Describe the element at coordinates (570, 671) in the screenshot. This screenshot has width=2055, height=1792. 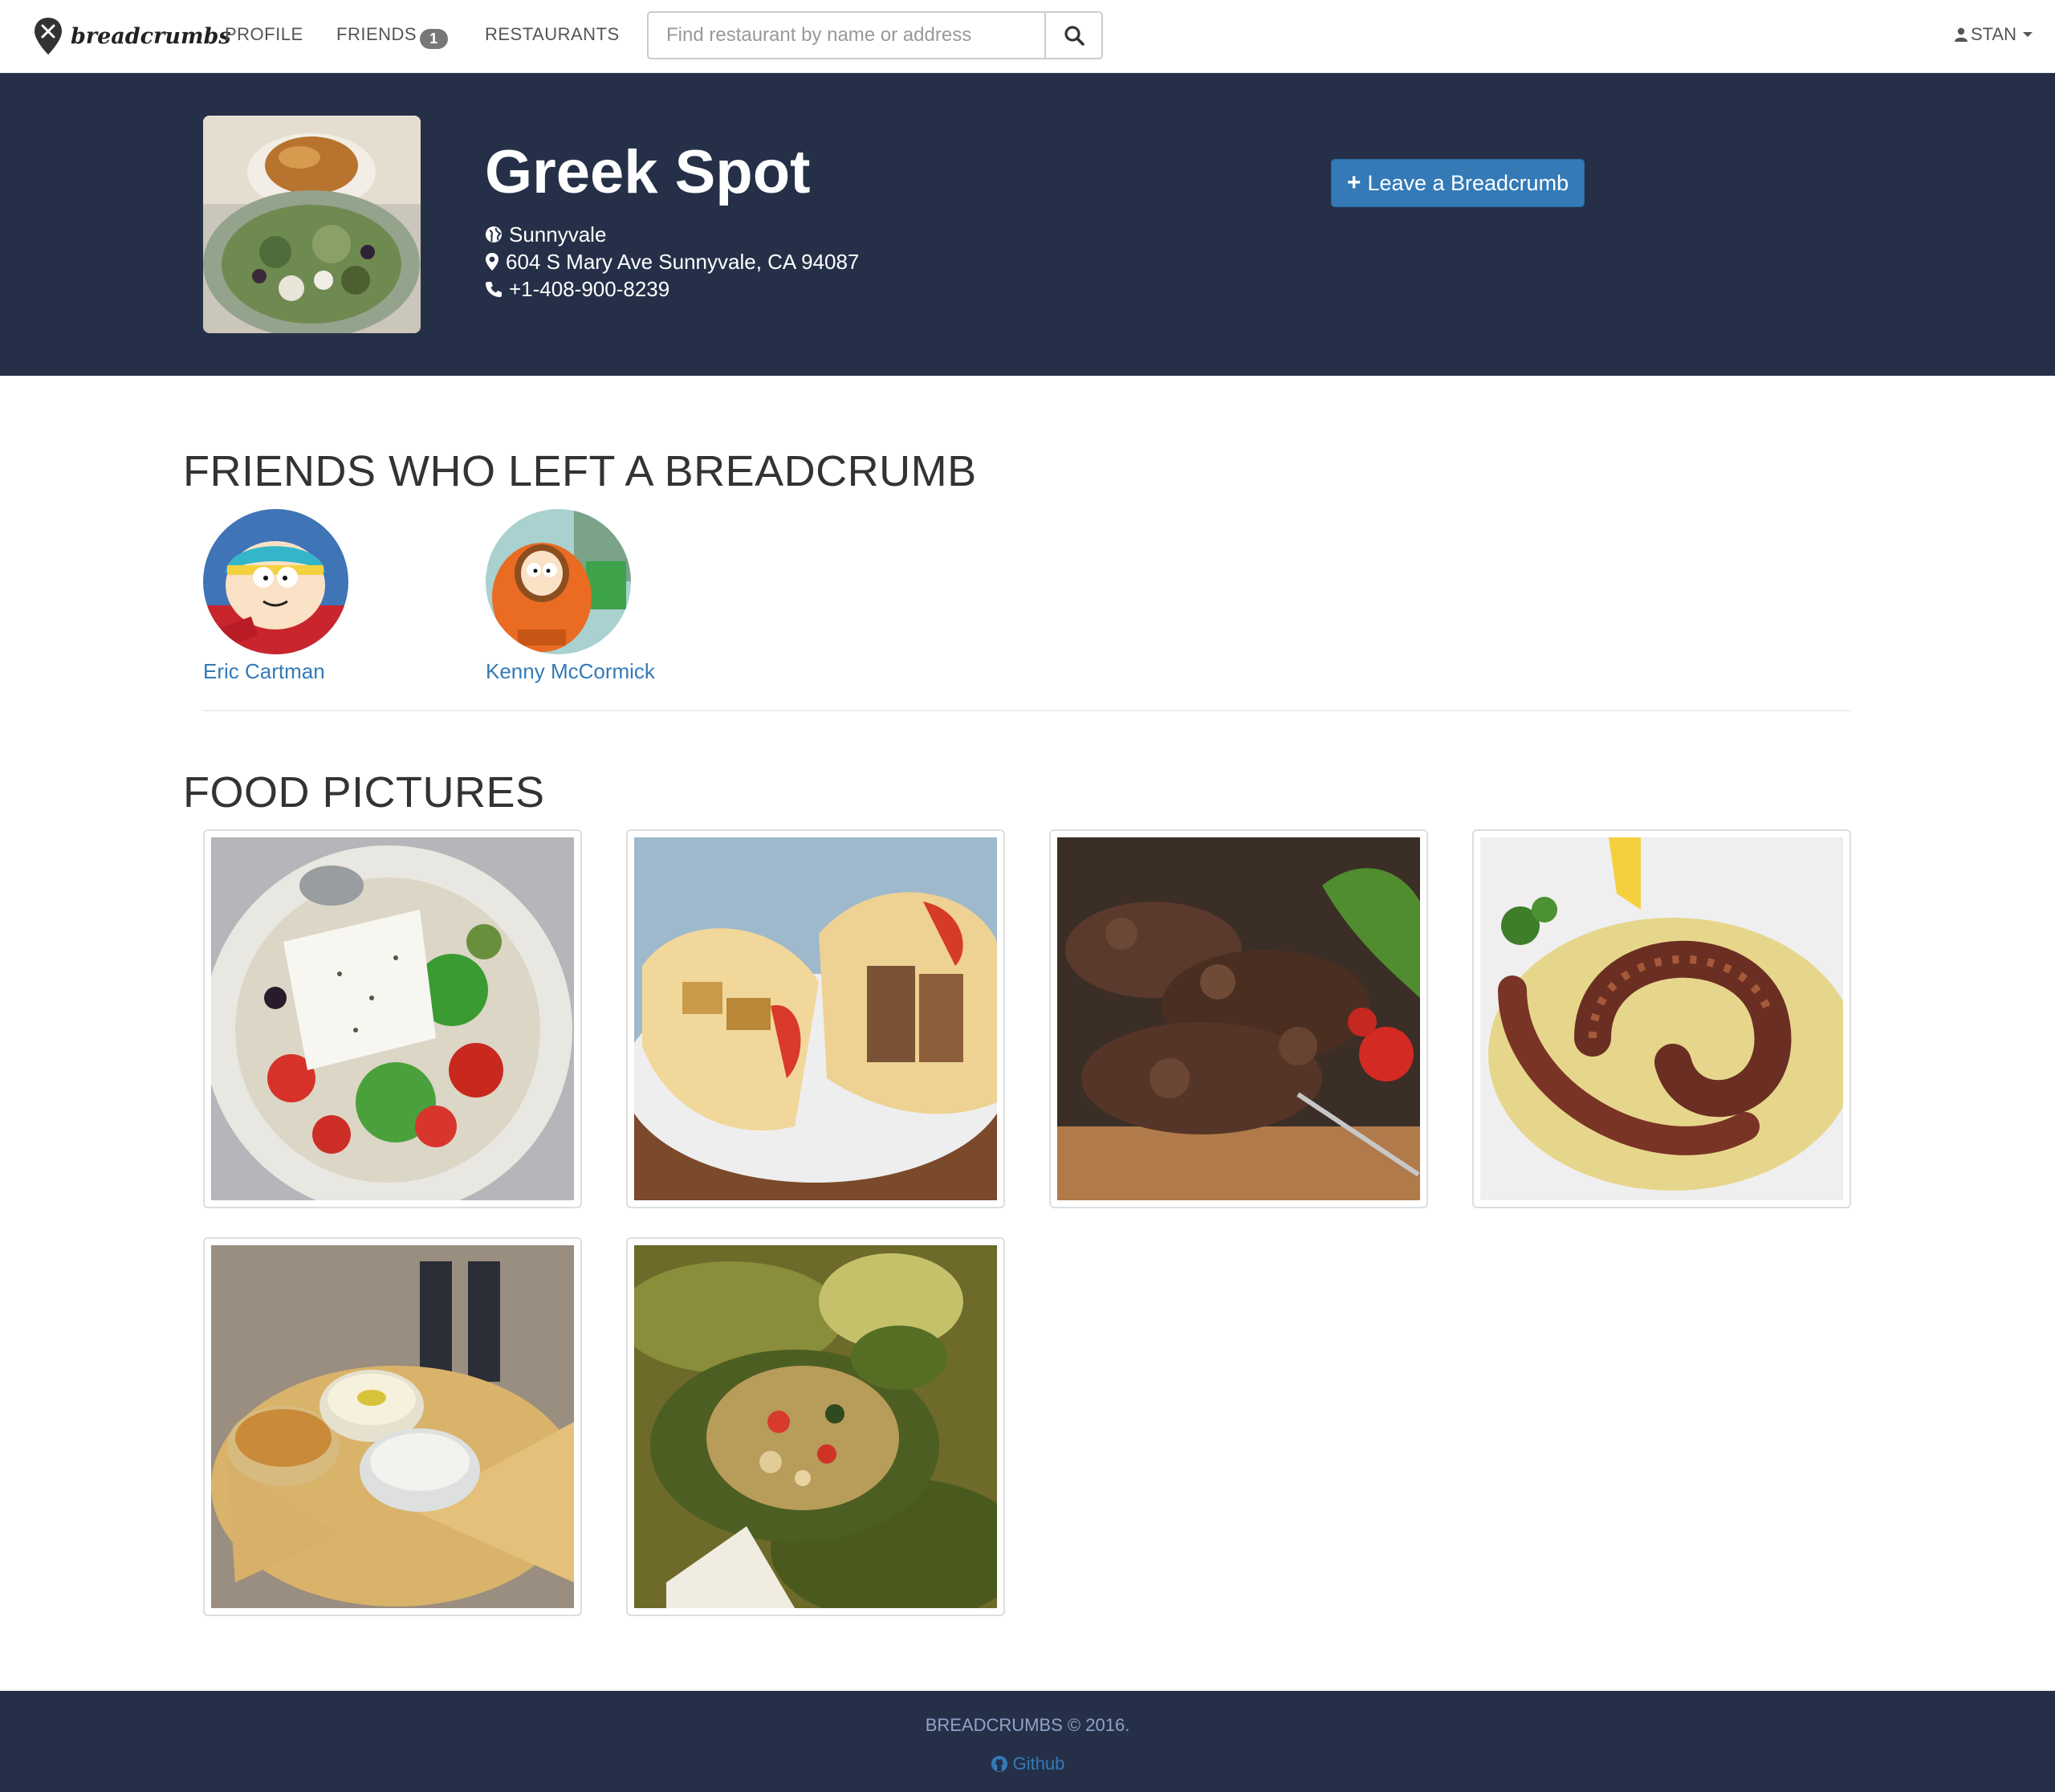
I see `friend-name-link: Kenny McCormick` at that location.